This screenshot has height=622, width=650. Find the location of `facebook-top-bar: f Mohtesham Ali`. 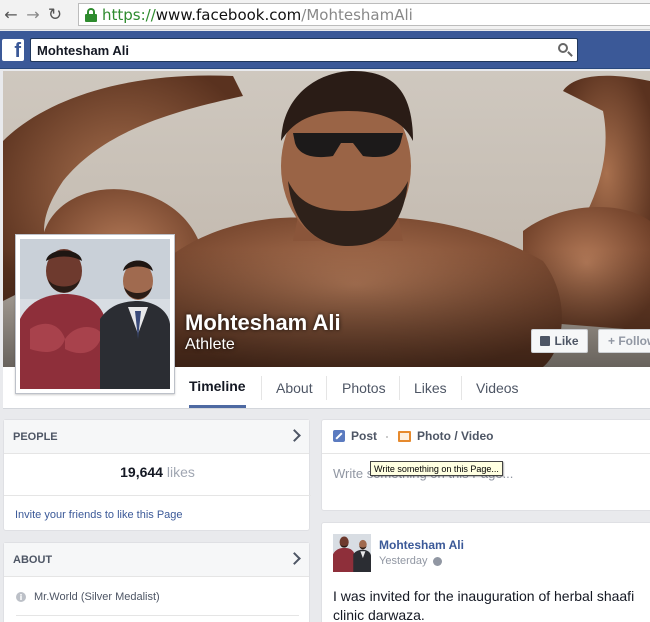

facebook-top-bar: f Mohtesham Ali is located at coordinates (325, 50).